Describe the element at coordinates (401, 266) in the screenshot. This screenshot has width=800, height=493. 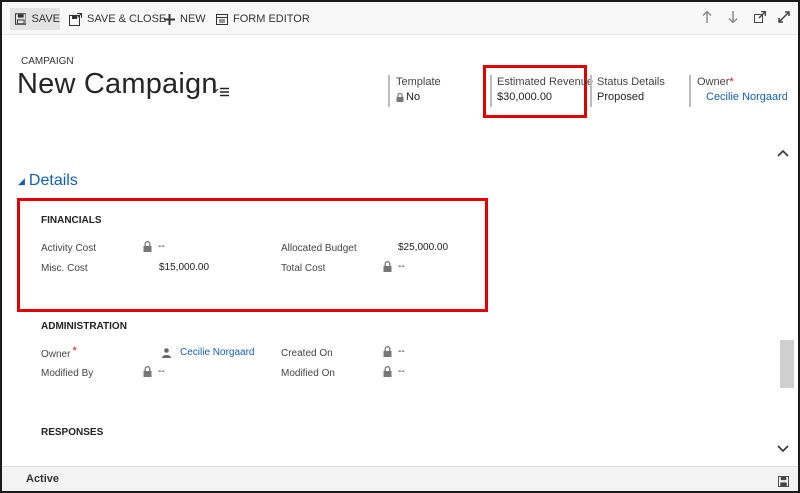
I see `total-cost-value-text: --` at that location.